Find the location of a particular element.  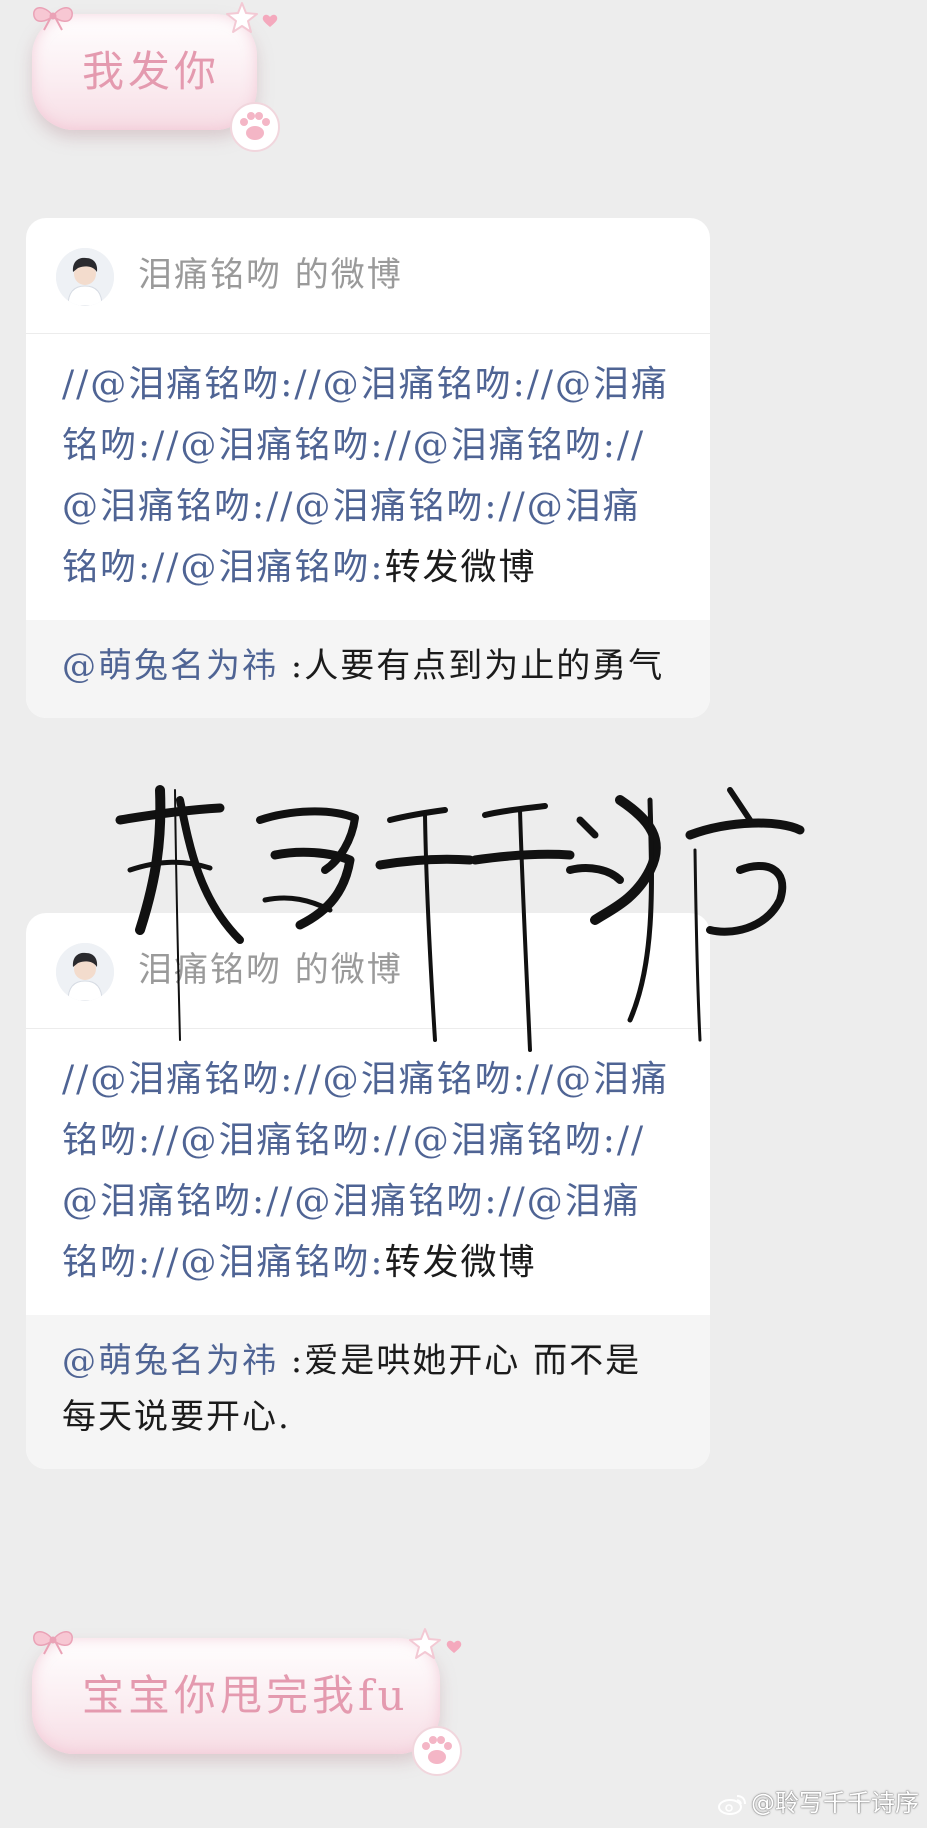

sticker-bubble-text: 我发你 is located at coordinates (151, 71).